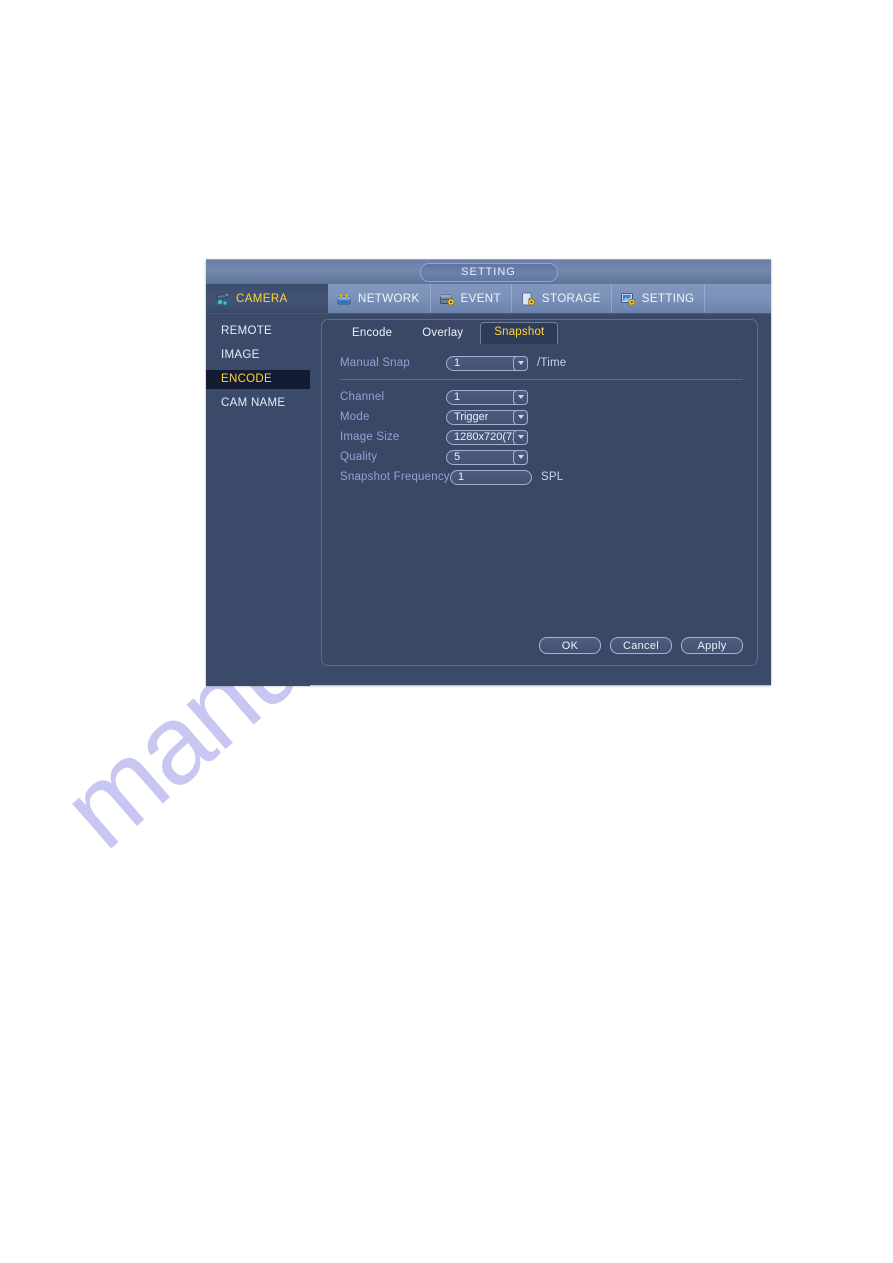 This screenshot has height=1263, width=893. I want to click on category-tab-camera: CAMERA, so click(267, 298).